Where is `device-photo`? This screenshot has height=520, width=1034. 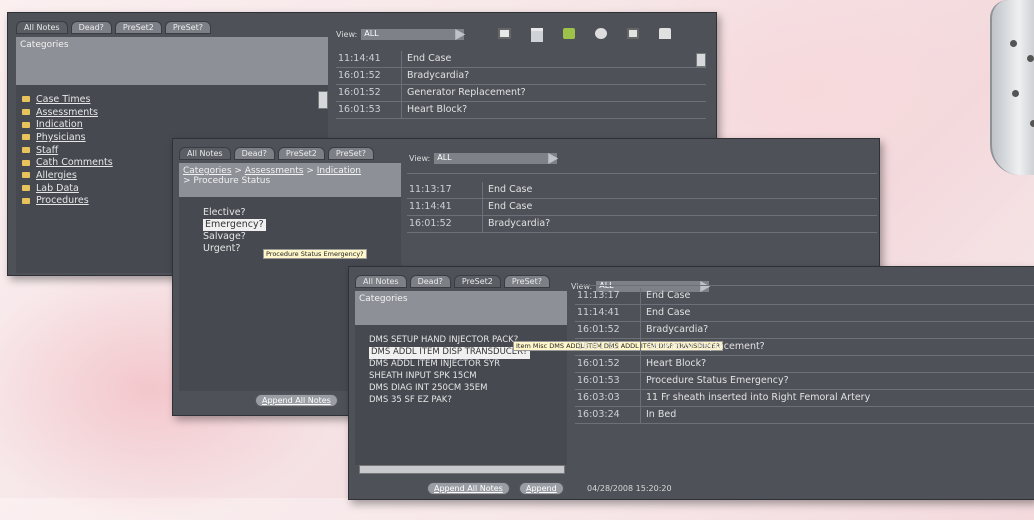
device-photo is located at coordinates (1012, 87).